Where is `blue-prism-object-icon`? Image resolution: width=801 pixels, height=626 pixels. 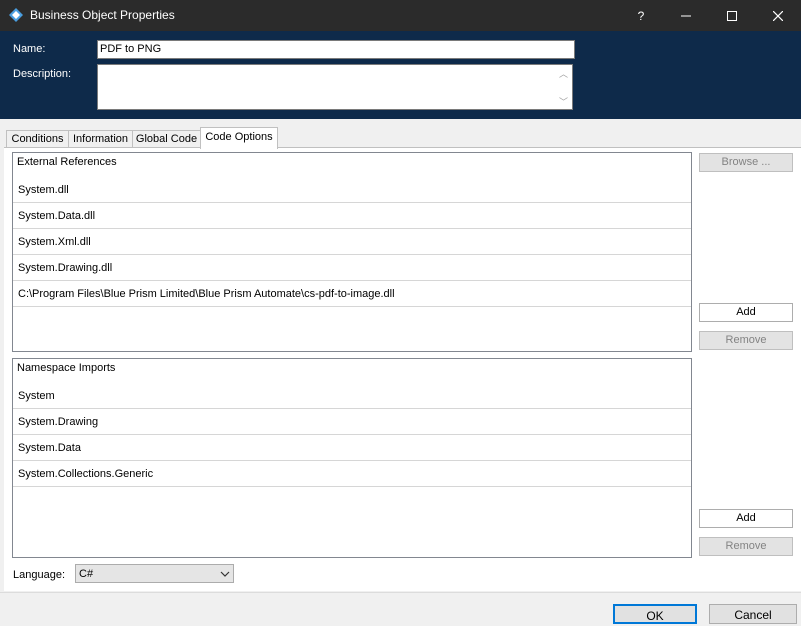 blue-prism-object-icon is located at coordinates (16, 15).